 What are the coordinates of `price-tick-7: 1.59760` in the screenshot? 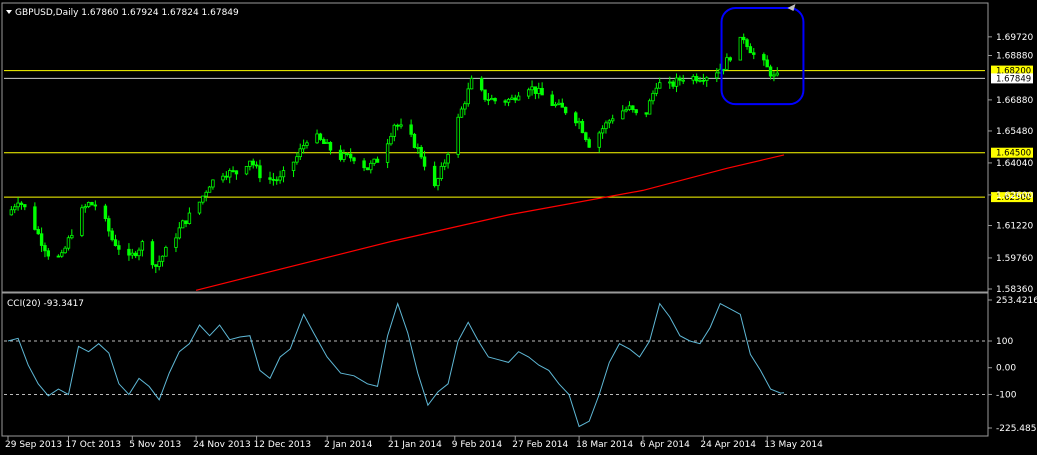 It's located at (1014, 259).